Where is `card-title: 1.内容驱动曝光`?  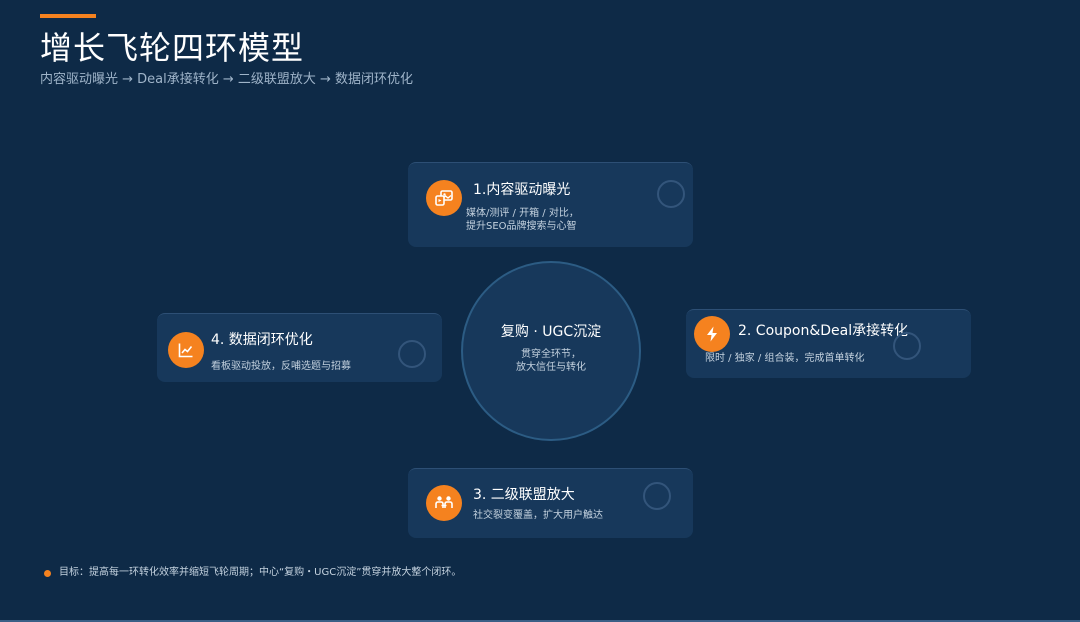
card-title: 1.内容驱动曝光 is located at coordinates (522, 190).